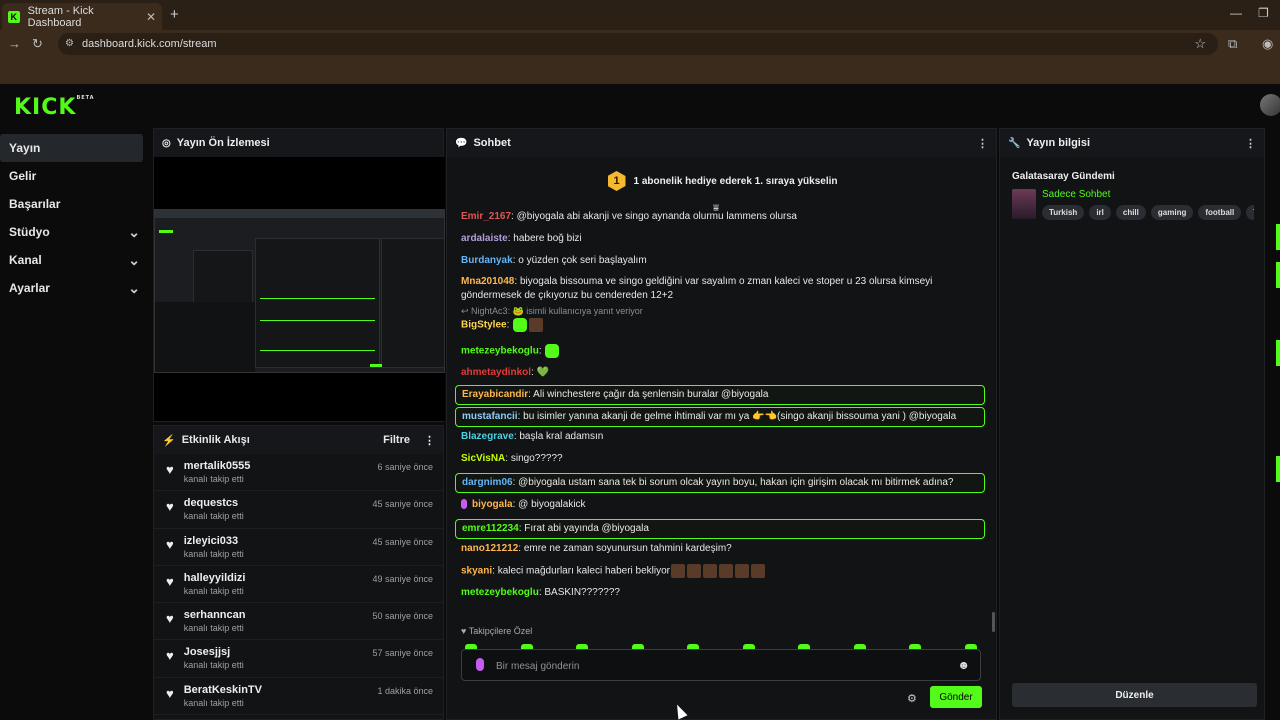 The image size is (1280, 720). Describe the element at coordinates (720, 505) in the screenshot. I see `chat-message: biyogala: @ biyogalakick` at that location.